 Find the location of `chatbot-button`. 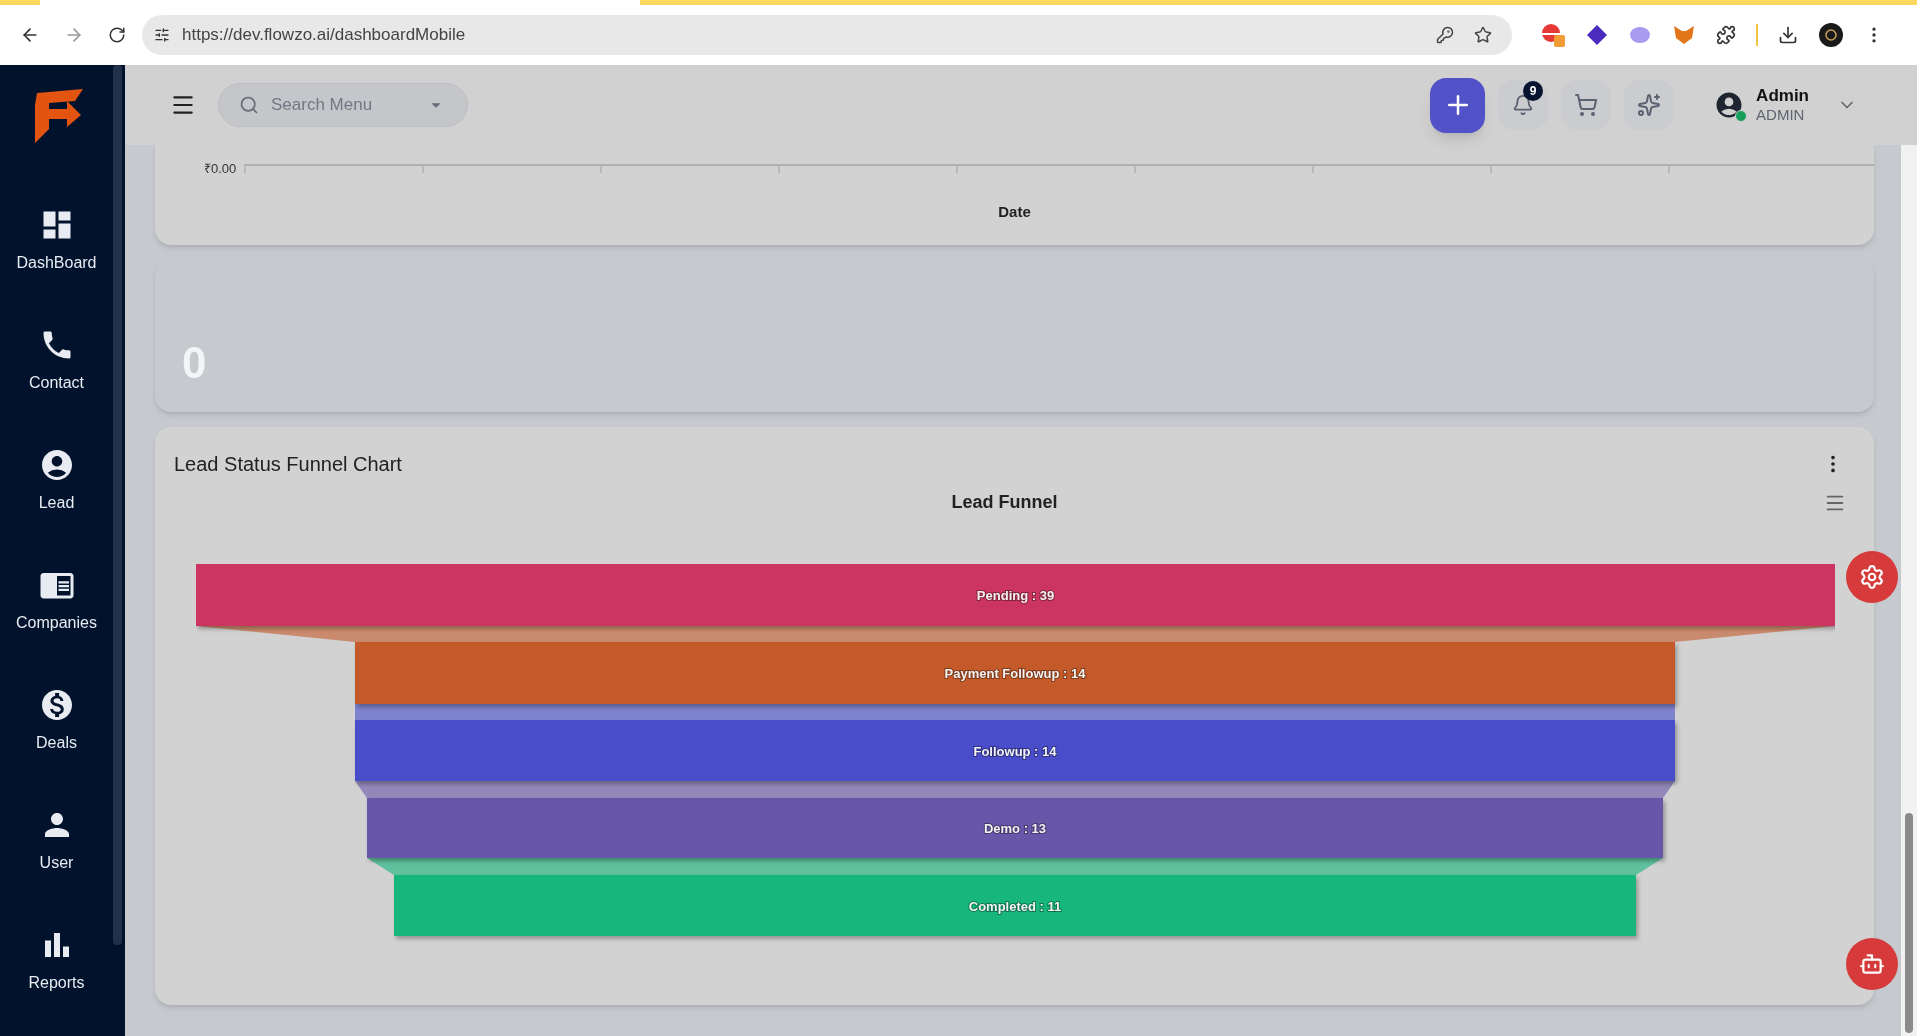

chatbot-button is located at coordinates (1872, 964).